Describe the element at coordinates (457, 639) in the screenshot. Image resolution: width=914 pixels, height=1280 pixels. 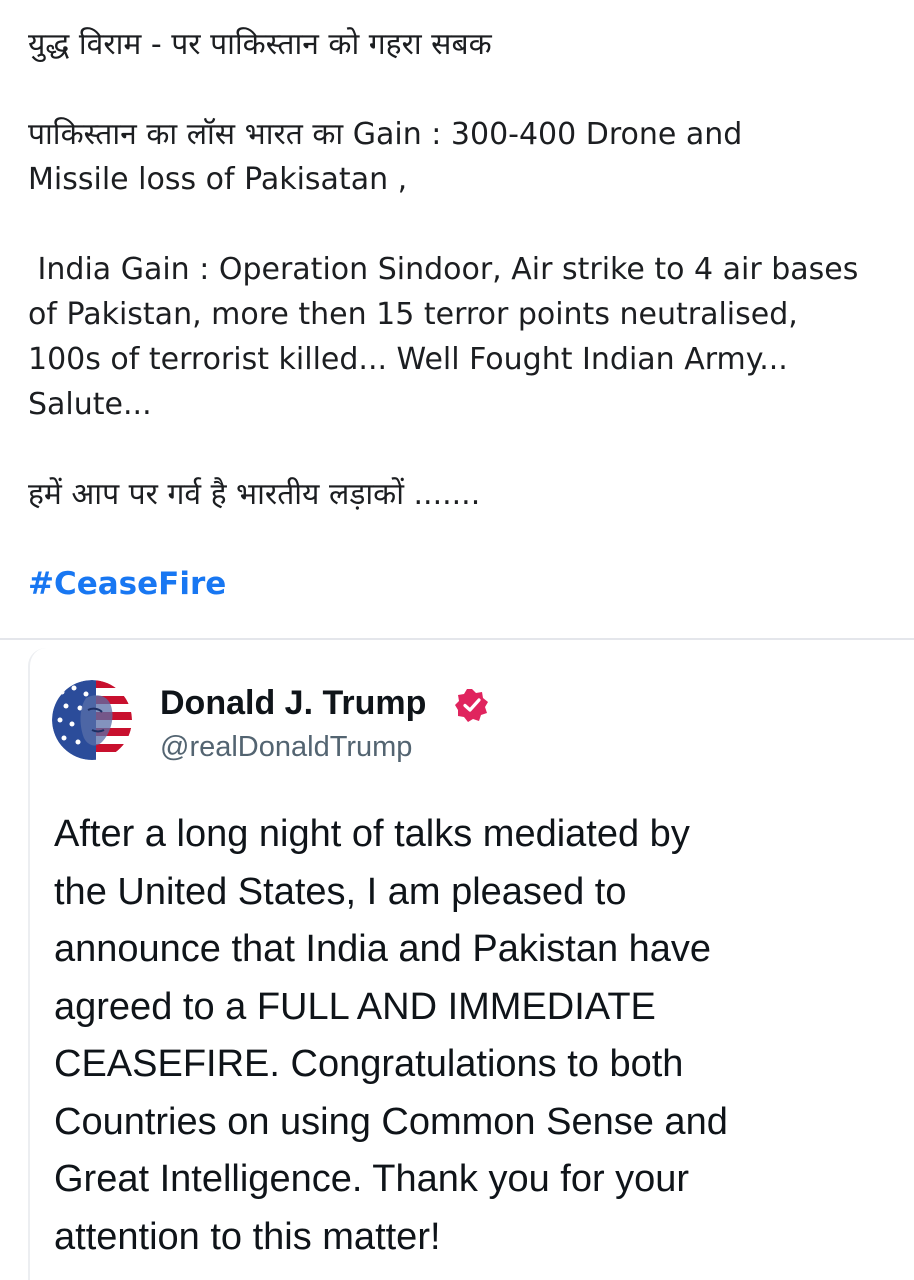
I see `divider` at that location.